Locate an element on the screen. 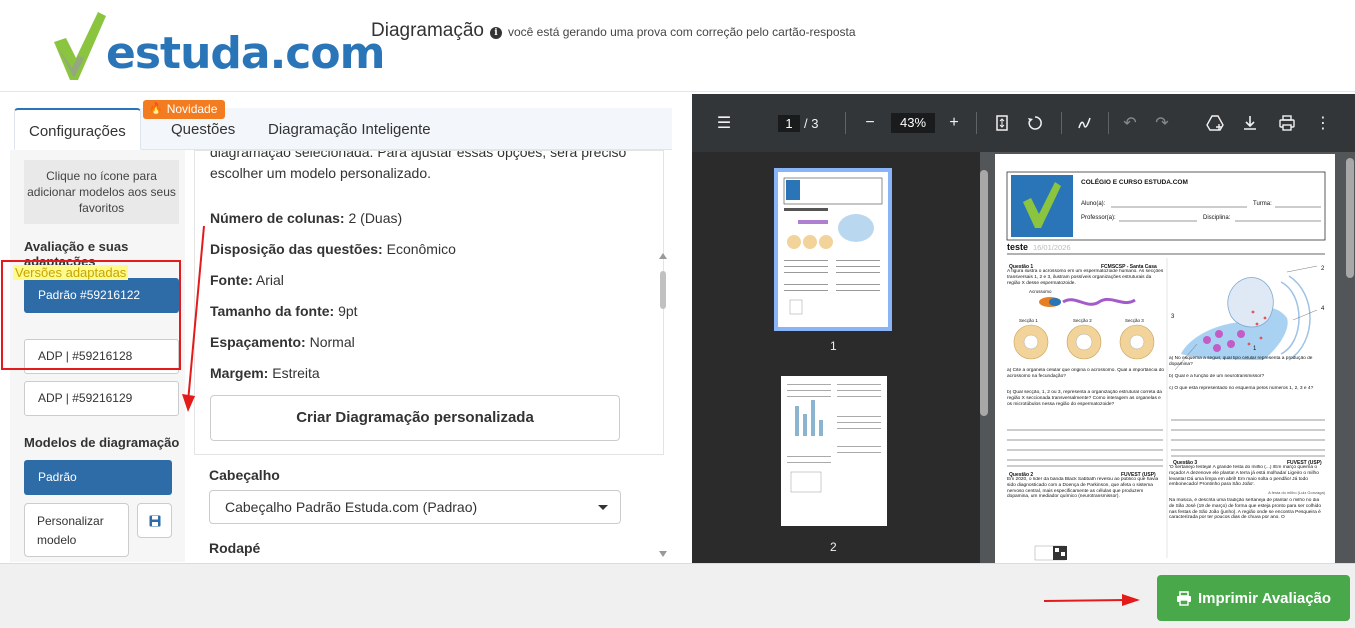 The width and height of the screenshot is (1355, 628). rotate-icon is located at coordinates (1035, 123).